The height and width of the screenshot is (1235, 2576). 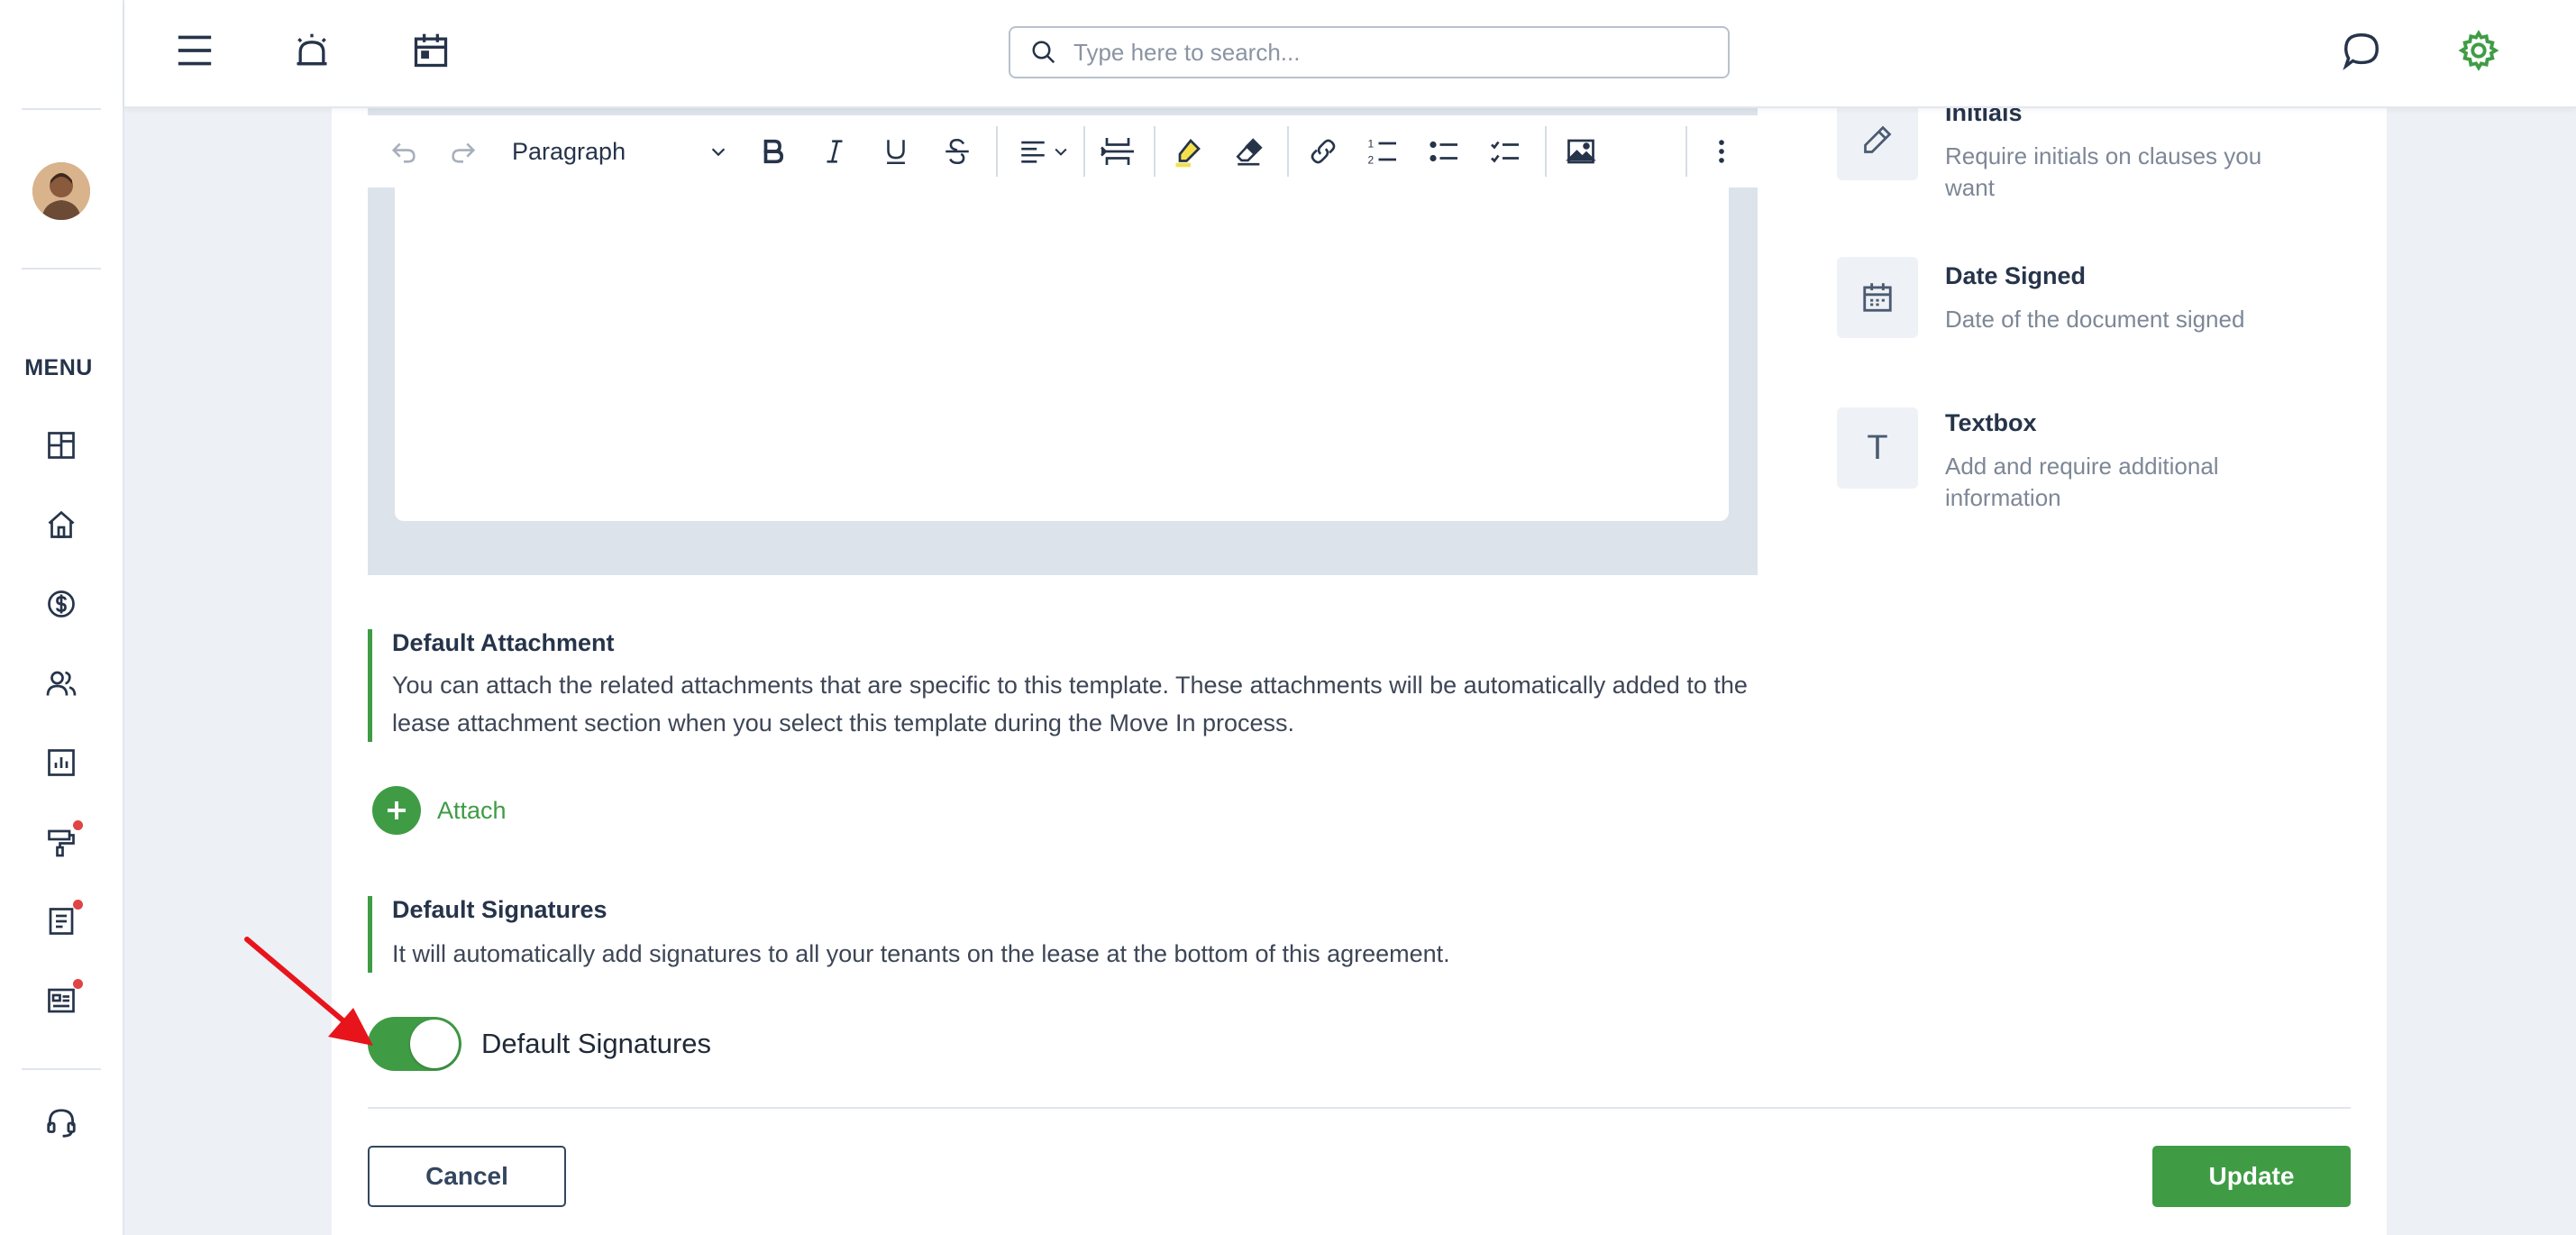 I want to click on cancel-button: Cancel, so click(x=467, y=1176).